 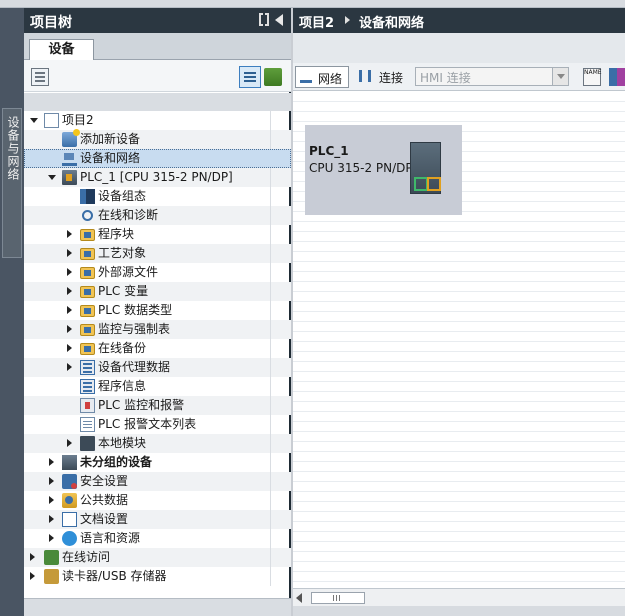 What do you see at coordinates (157, 405) in the screenshot?
I see `tree-row-plc-supervision-alarms: PLC 监控和报警` at bounding box center [157, 405].